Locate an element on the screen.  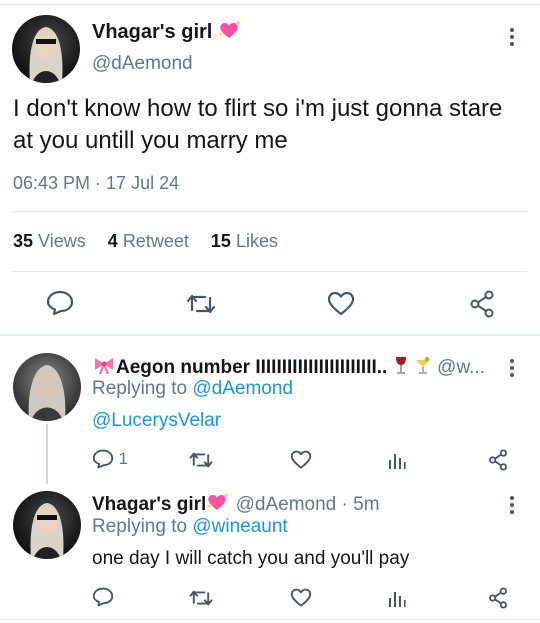
reply-replying-to: Replying to @dAemond is located at coordinates (192, 388).